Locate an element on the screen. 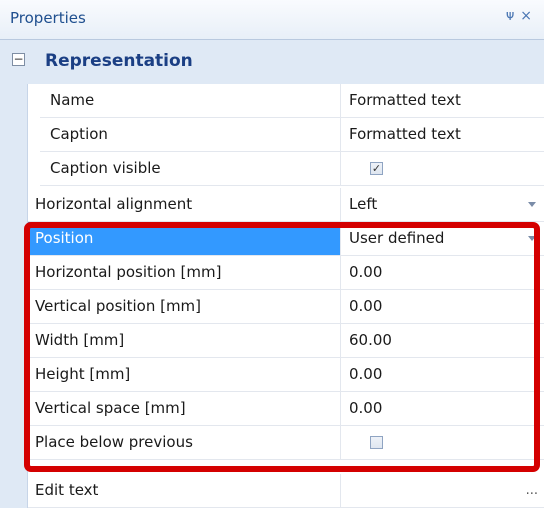  property-label: Width [mm] is located at coordinates (80, 340).